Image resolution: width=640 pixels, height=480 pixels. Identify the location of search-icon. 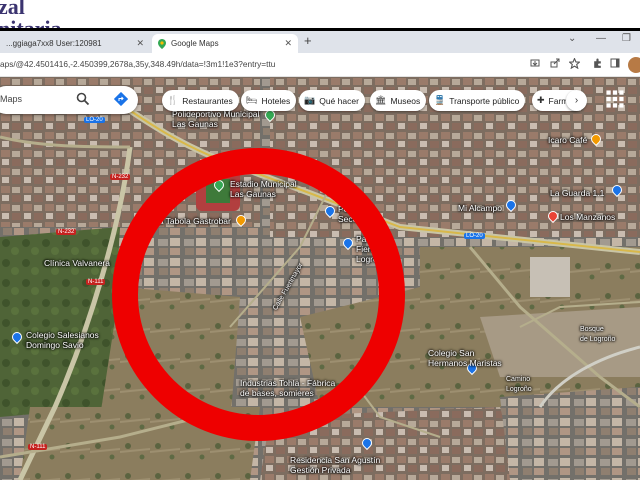
(83, 99).